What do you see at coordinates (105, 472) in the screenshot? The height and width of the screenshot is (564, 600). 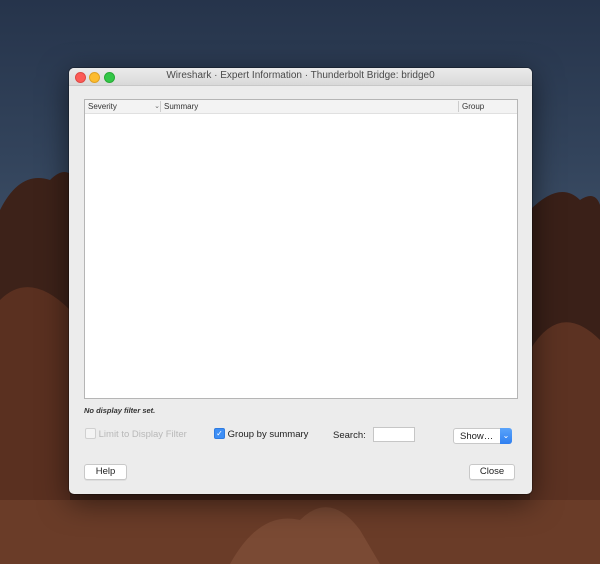 I see `help-button: Help` at bounding box center [105, 472].